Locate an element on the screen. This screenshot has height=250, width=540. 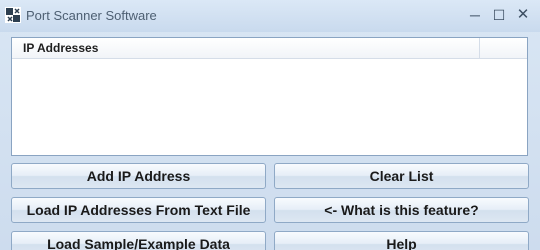
minimize-icon: ─ is located at coordinates (475, 15).